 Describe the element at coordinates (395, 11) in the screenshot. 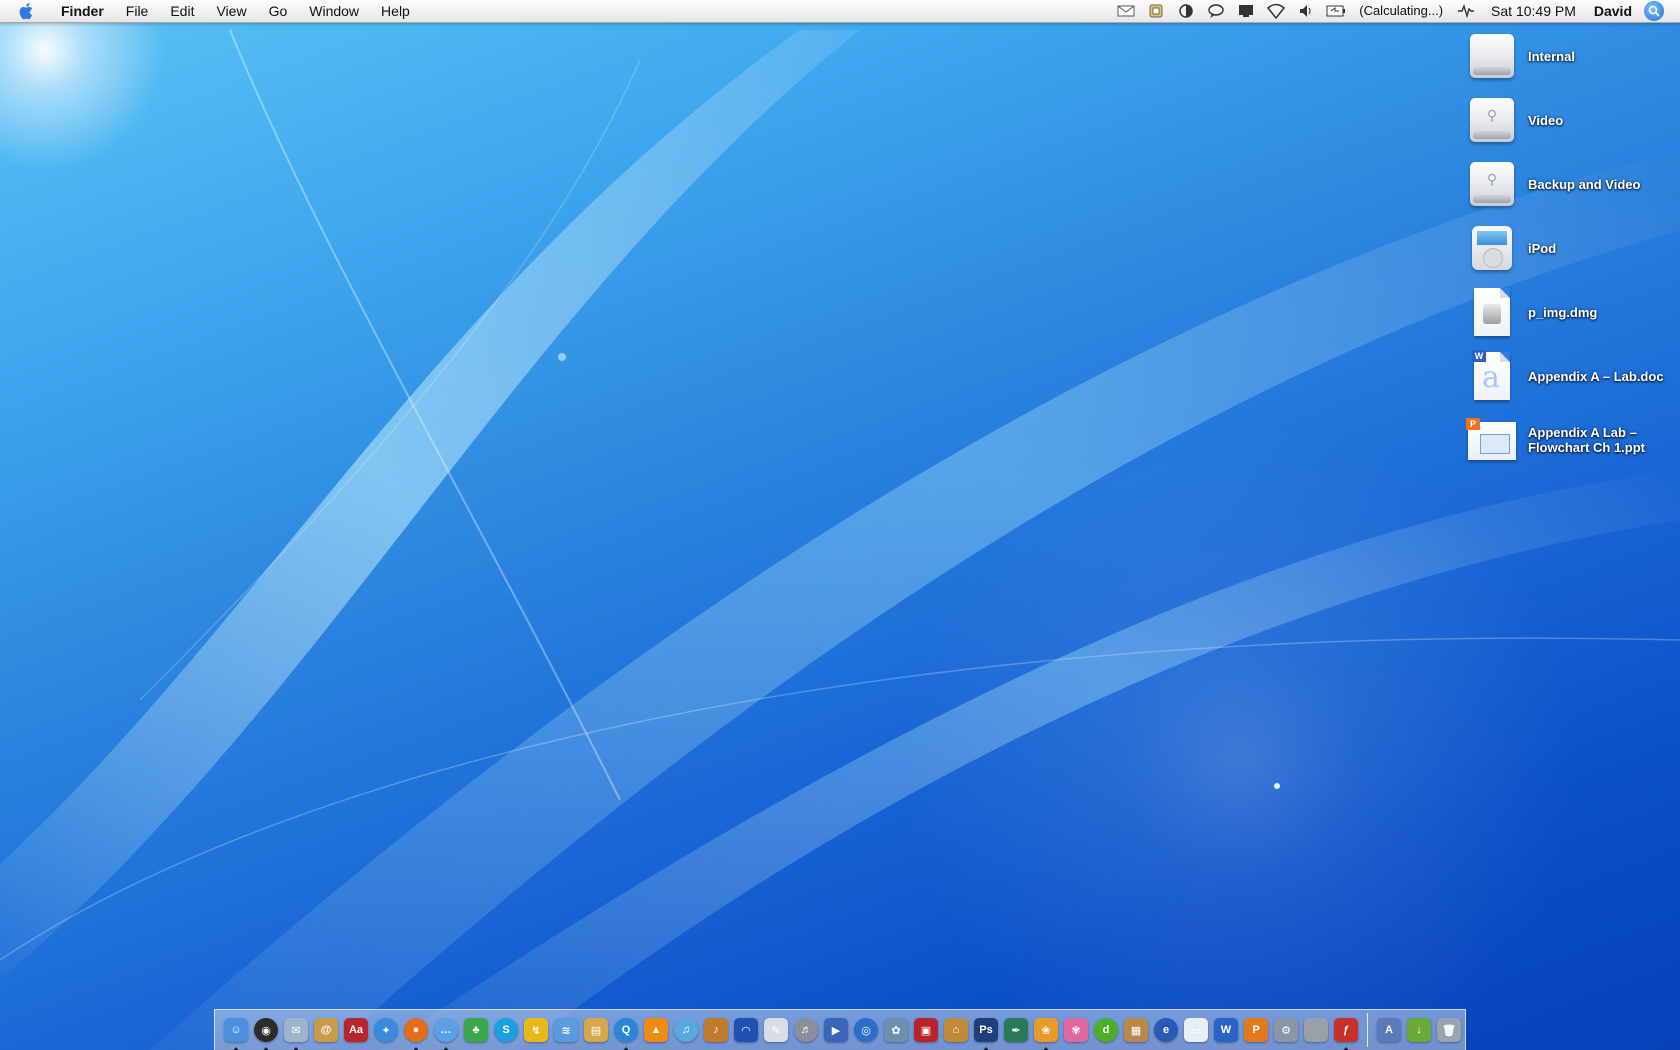

I see `menu-help: Help` at that location.